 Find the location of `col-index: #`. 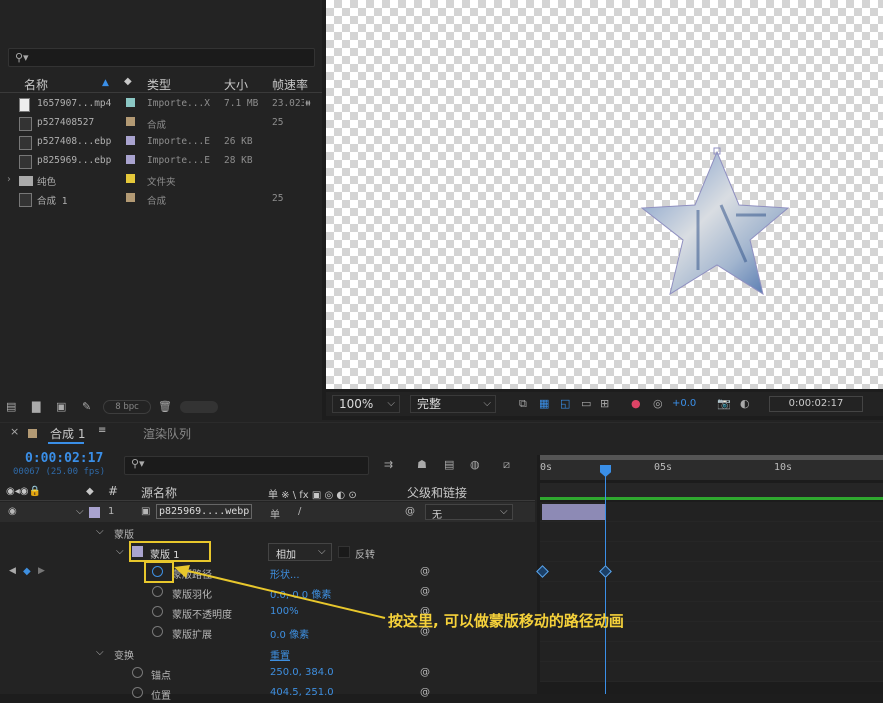

col-index: # is located at coordinates (113, 491).